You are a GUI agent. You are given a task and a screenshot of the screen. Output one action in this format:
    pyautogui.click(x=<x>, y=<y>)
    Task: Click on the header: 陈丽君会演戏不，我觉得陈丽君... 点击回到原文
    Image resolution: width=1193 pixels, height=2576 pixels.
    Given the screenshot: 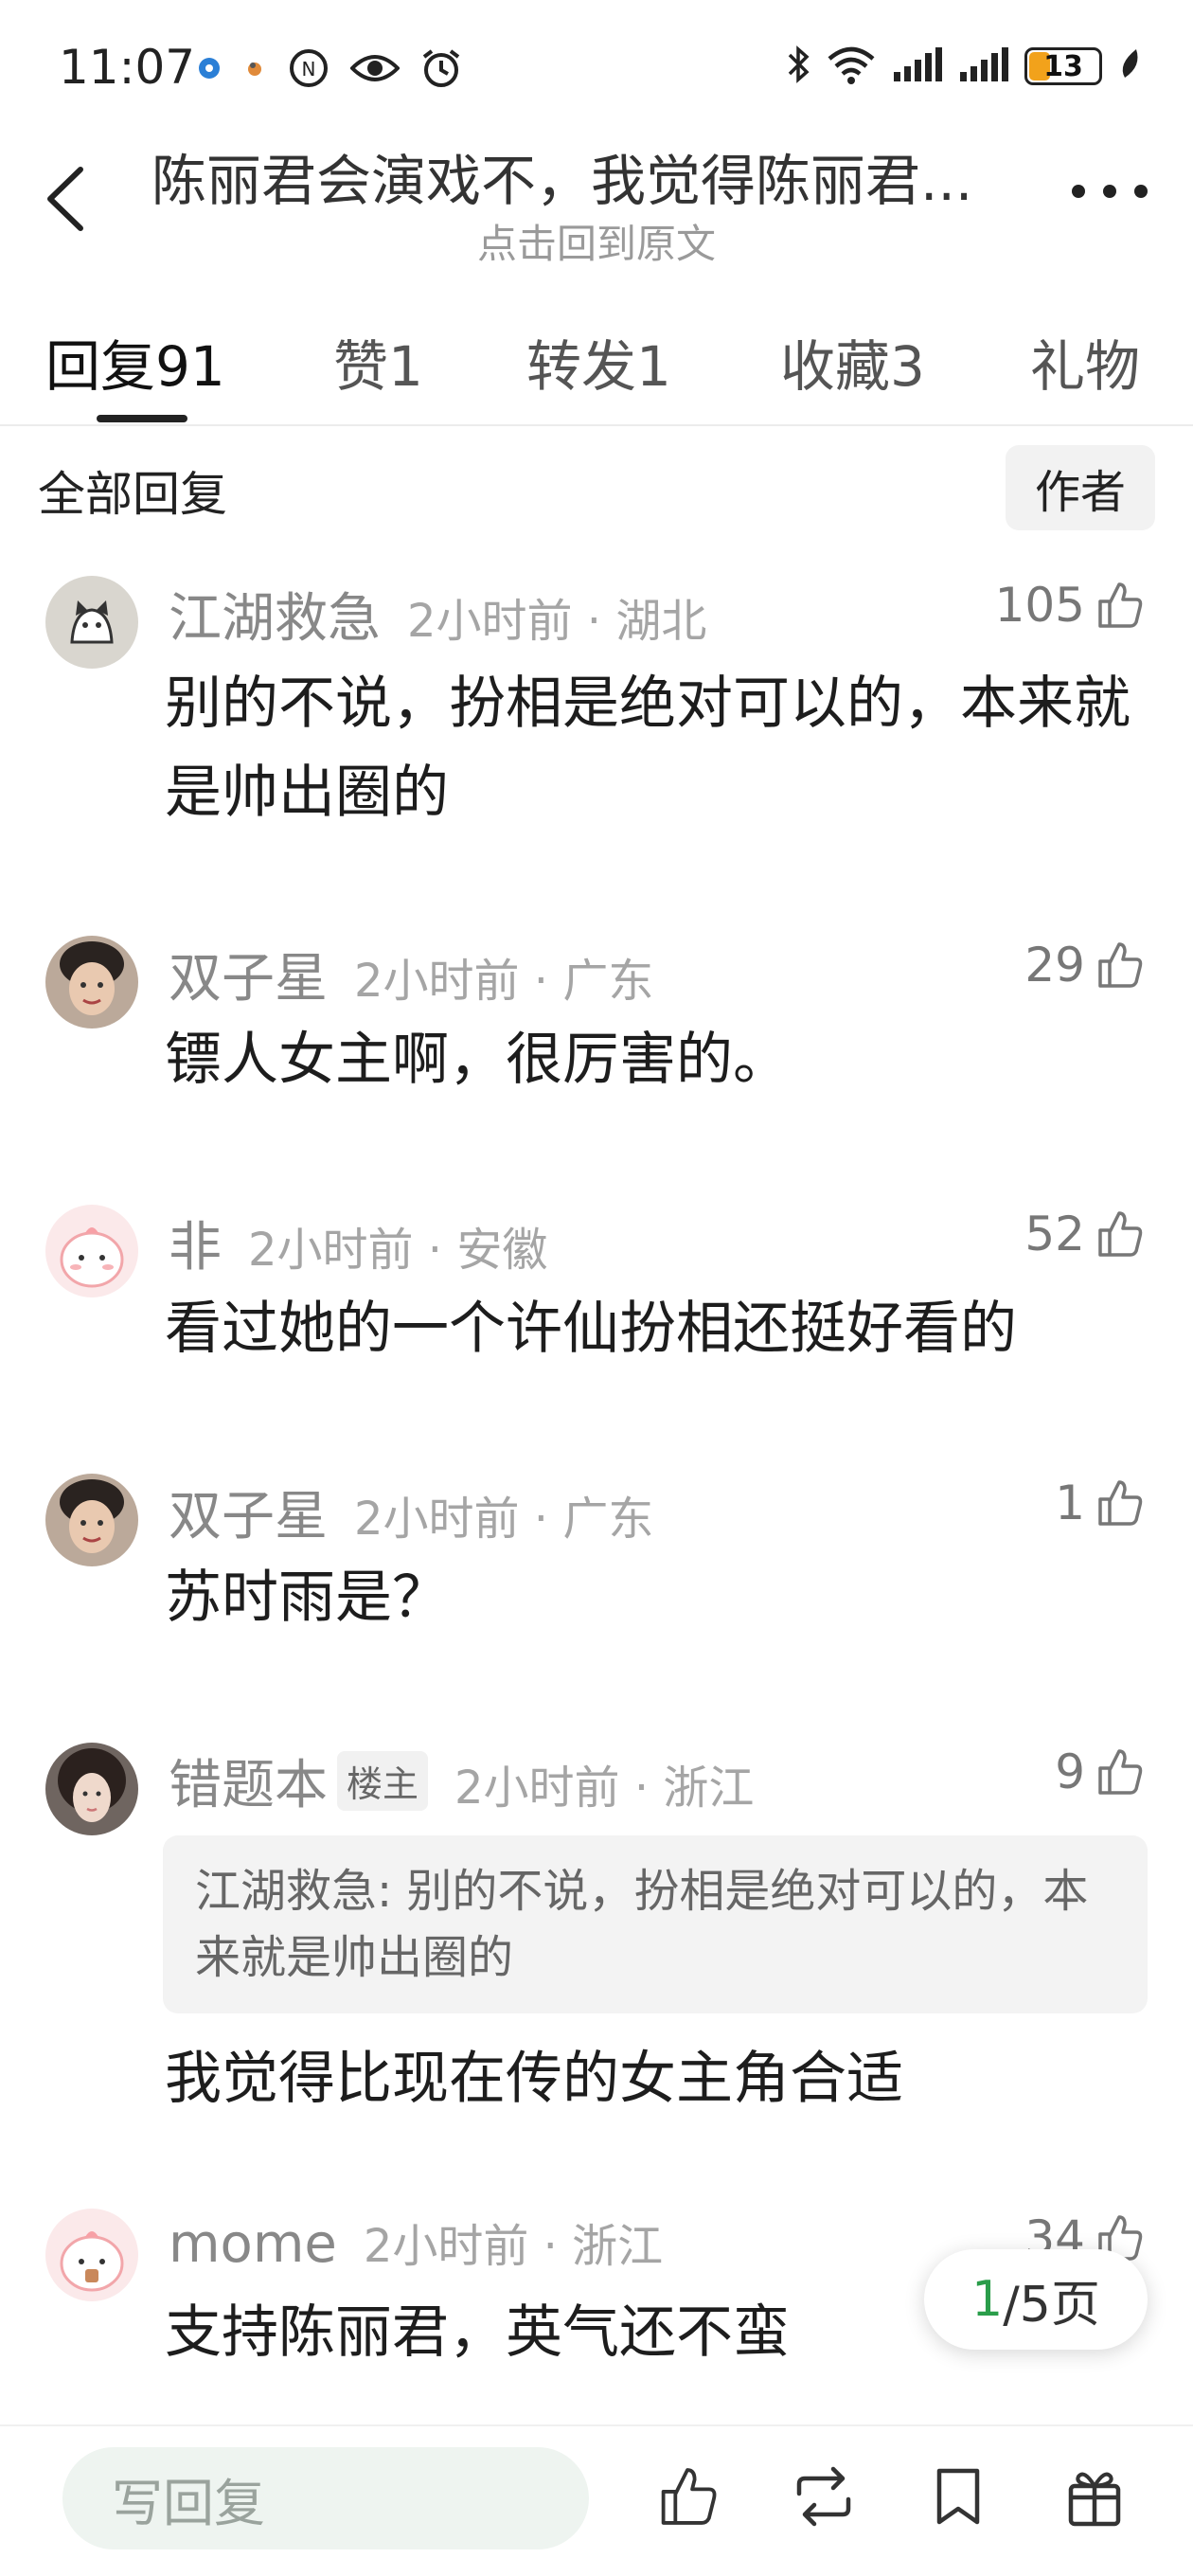 What is the action you would take?
    pyautogui.click(x=596, y=204)
    